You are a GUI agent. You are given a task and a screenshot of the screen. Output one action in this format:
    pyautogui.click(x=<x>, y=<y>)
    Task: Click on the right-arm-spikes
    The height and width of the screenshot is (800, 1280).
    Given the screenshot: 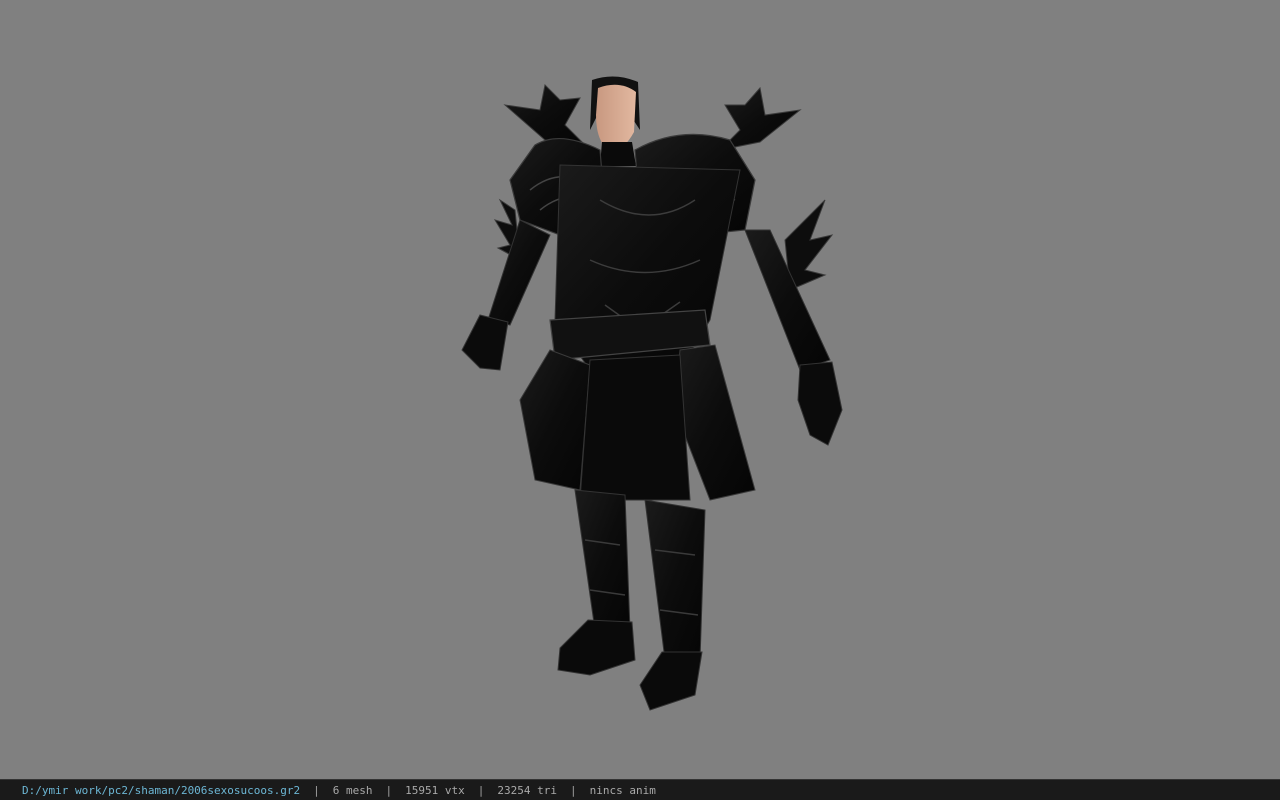 What is the action you would take?
    pyautogui.click(x=809, y=245)
    